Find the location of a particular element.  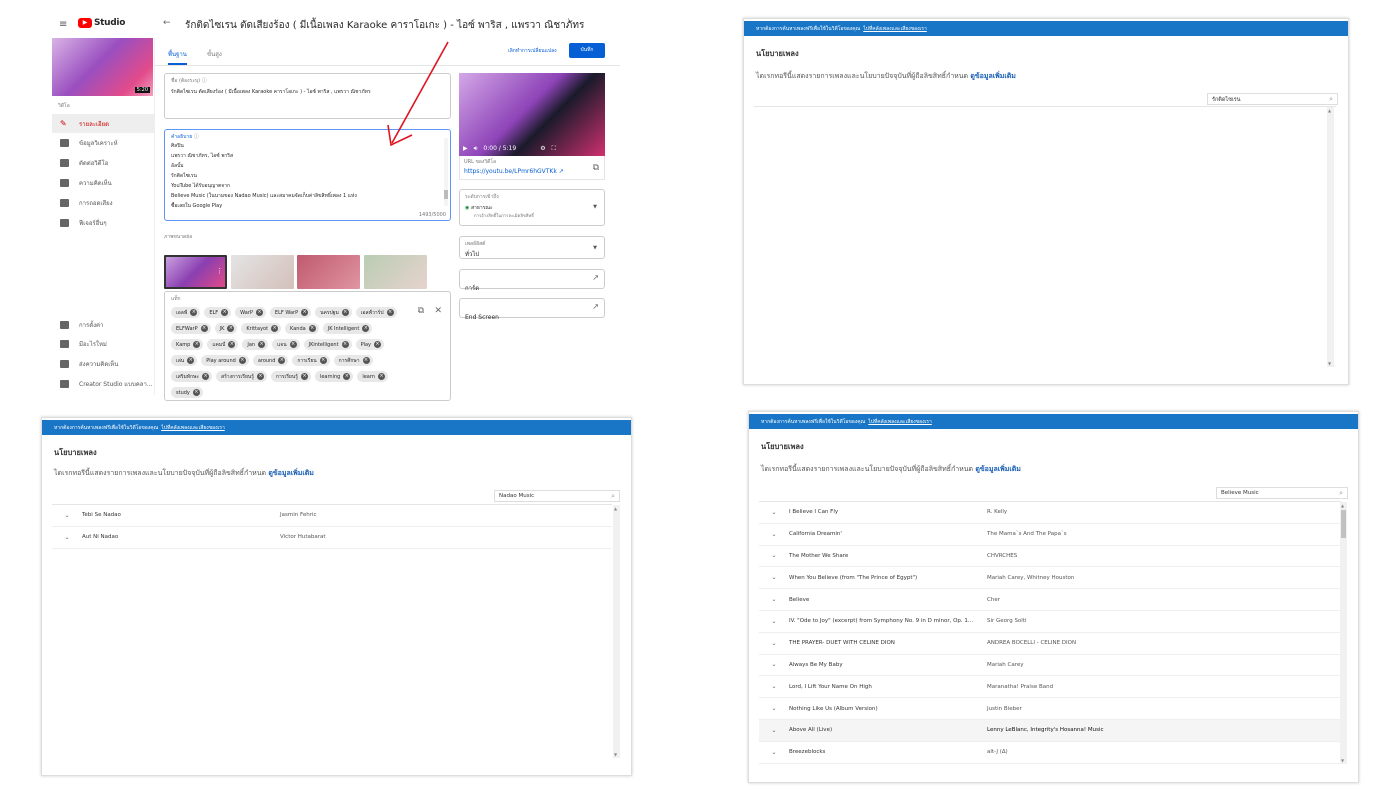

table-row: ⌄ Aut Ni Nadao Victor Hutabarat is located at coordinates (332, 538).